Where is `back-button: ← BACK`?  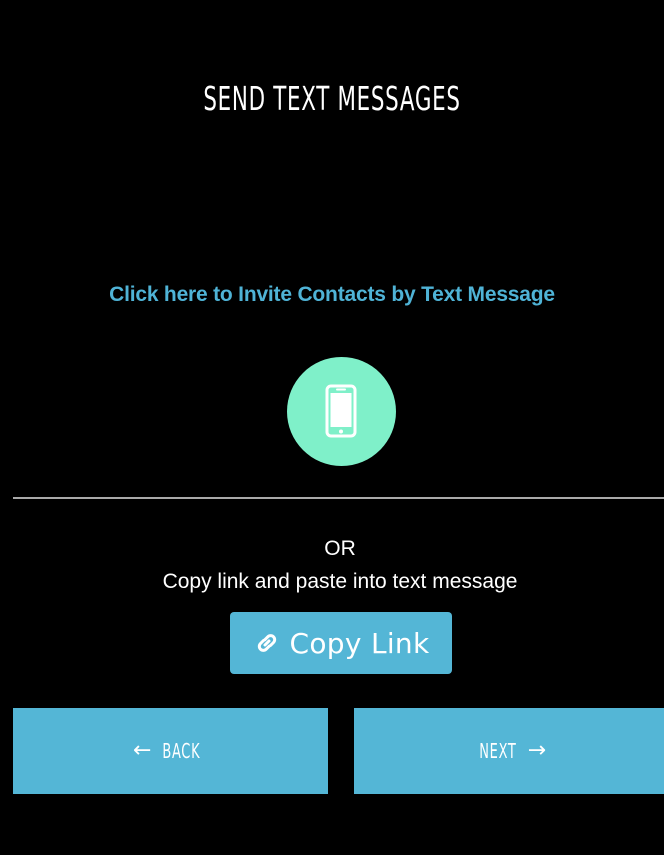
back-button: ← BACK is located at coordinates (170, 751).